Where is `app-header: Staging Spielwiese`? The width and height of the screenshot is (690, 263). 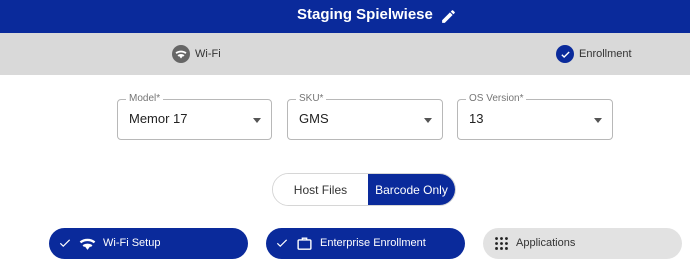
app-header: Staging Spielwiese is located at coordinates (345, 16).